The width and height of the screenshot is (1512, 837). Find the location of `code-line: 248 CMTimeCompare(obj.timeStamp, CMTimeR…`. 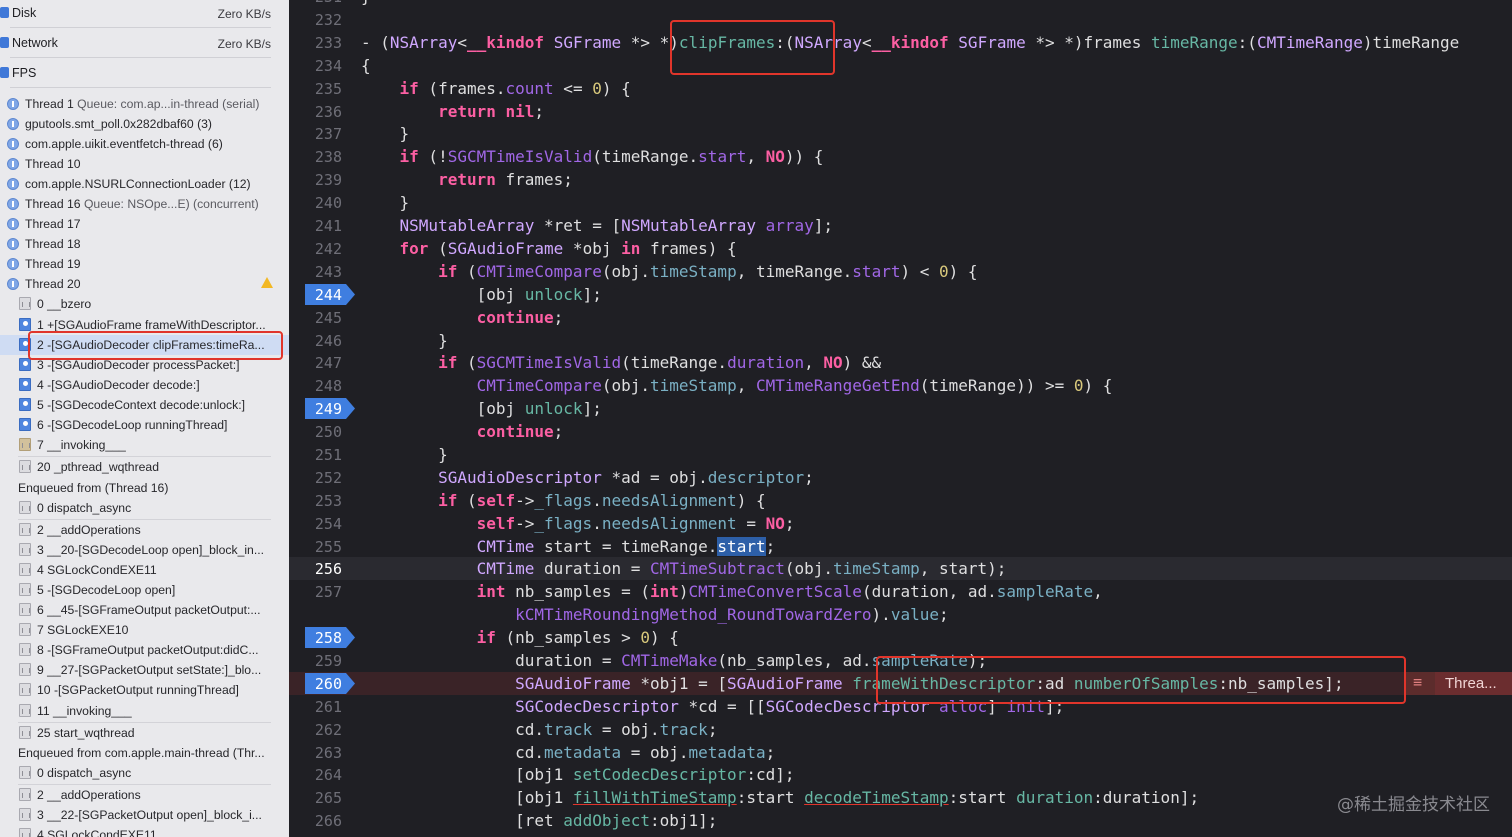

code-line: 248 CMTimeCompare(obj.timeStamp, CMTimeR… is located at coordinates (900, 385).